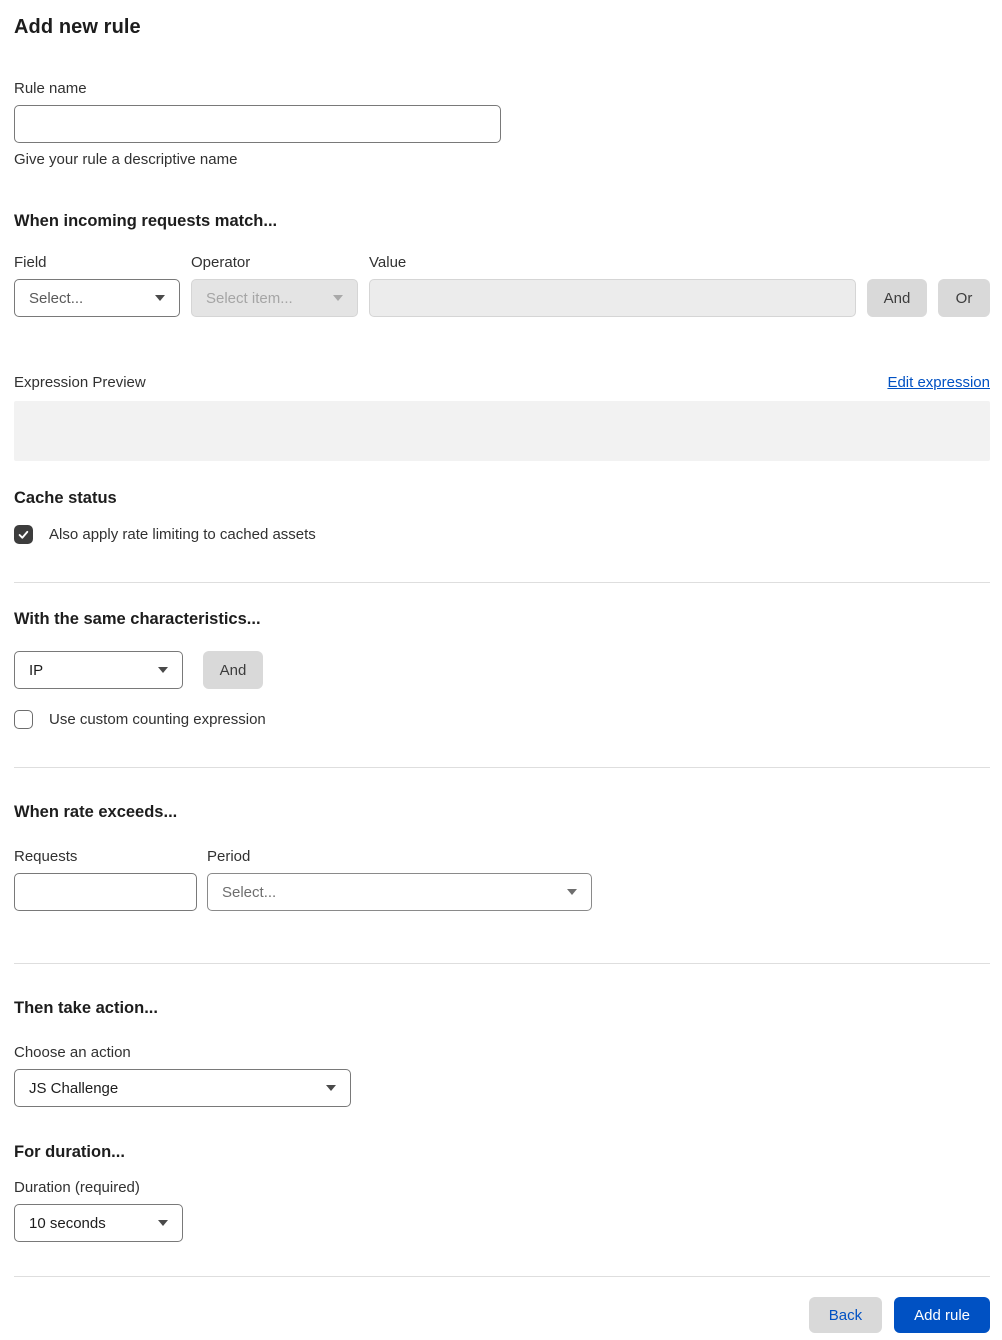 The image size is (1002, 1340). What do you see at coordinates (257, 124) in the screenshot?
I see `rule-name-input` at bounding box center [257, 124].